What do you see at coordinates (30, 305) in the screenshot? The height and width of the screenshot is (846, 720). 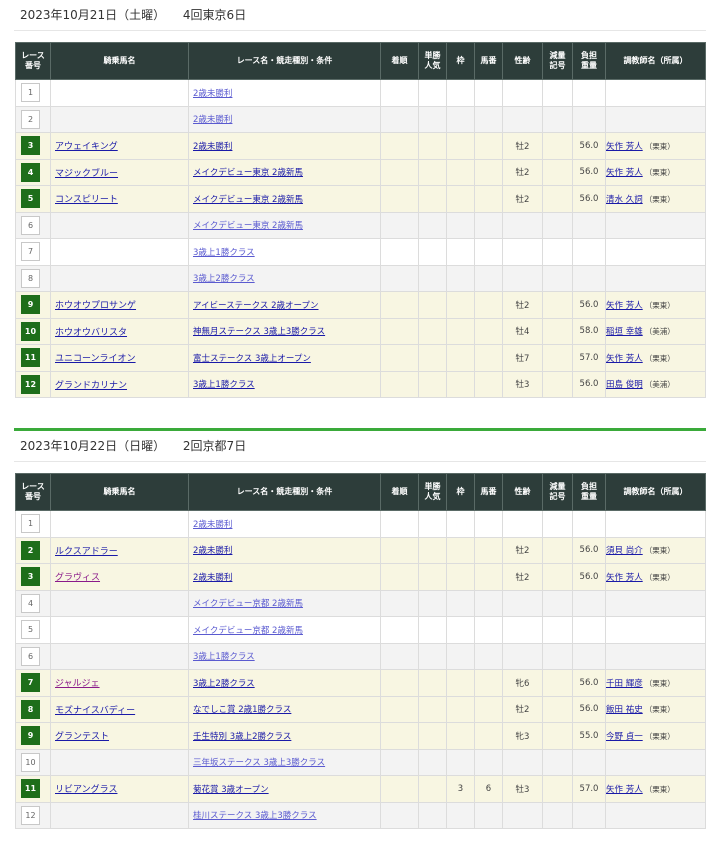 I see `race-number-badge: 9` at bounding box center [30, 305].